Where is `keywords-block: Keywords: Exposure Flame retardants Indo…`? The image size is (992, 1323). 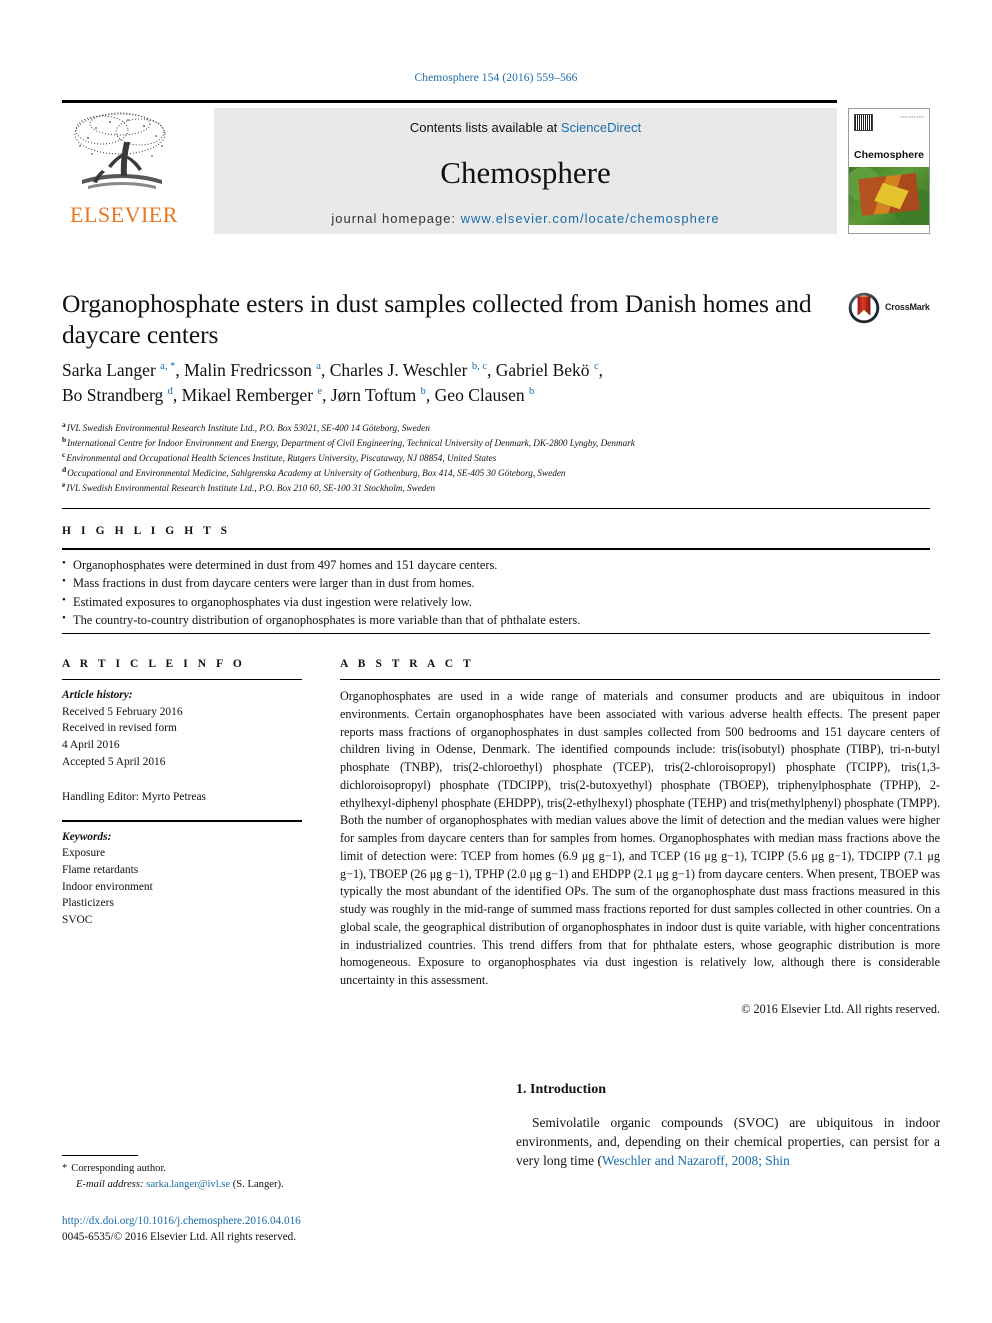
keywords-block: Keywords: Exposure Flame retardants Indo… is located at coordinates (182, 879).